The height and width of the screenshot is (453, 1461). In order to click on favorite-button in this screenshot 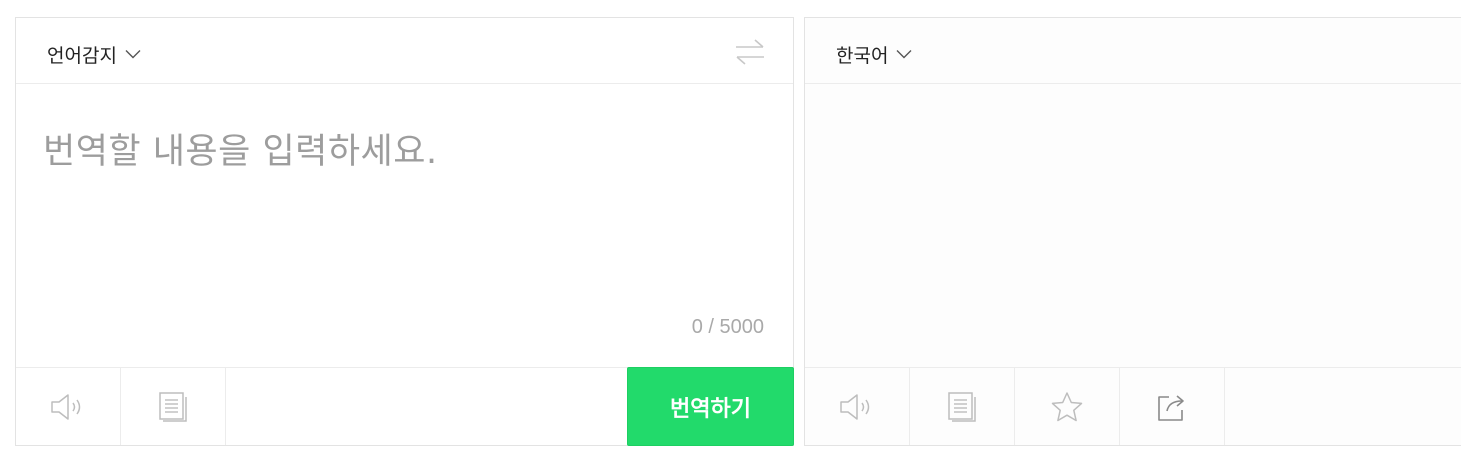, I will do `click(1067, 406)`.